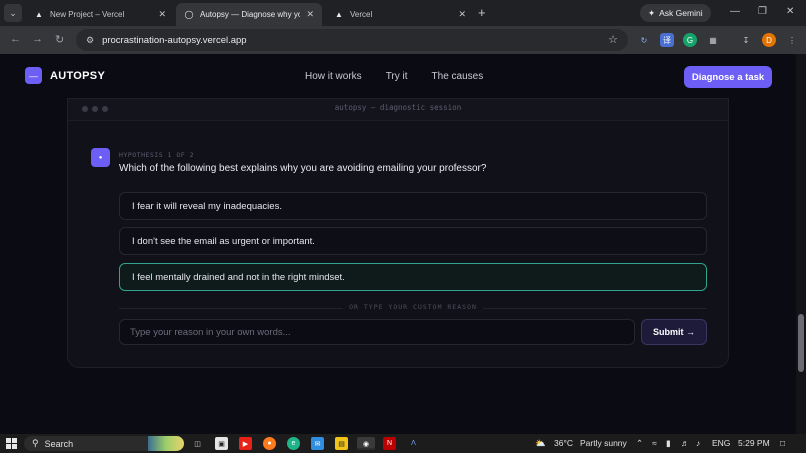  Describe the element at coordinates (721, 443) in the screenshot. I see `language-indicator: ENG` at that location.